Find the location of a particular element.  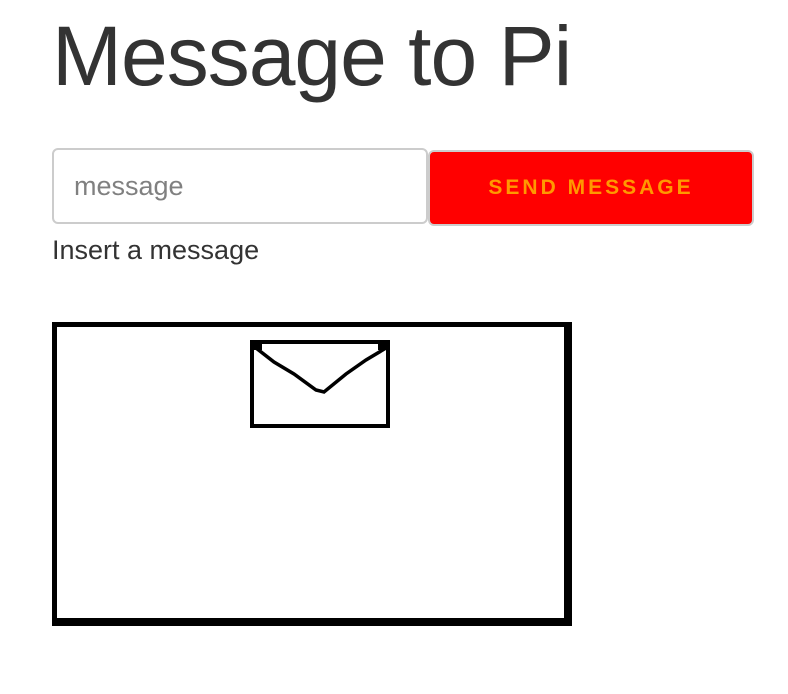

page-title: Message to Pi is located at coordinates (312, 56).